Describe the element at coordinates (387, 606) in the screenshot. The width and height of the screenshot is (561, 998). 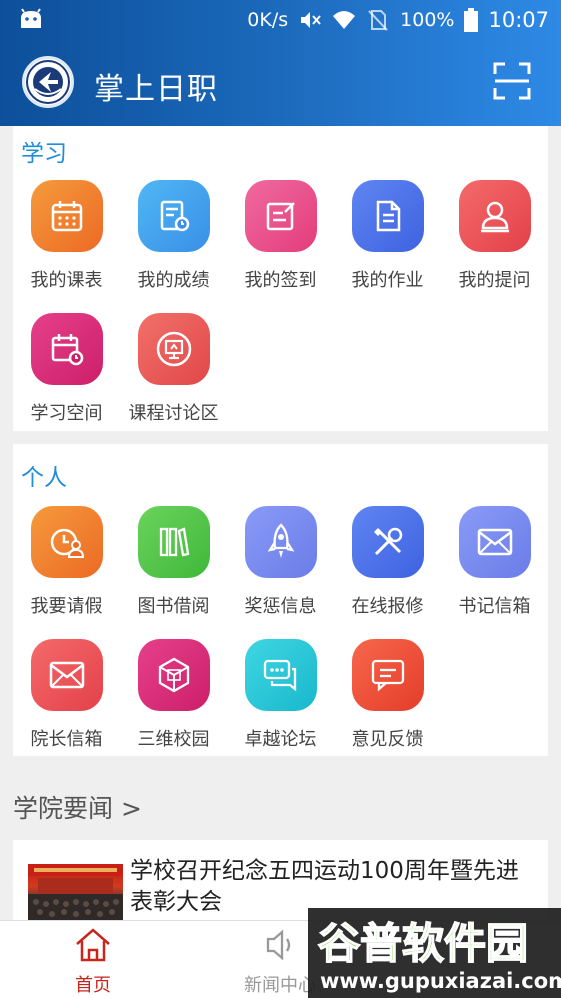
I see `app-label: 在线报修` at that location.